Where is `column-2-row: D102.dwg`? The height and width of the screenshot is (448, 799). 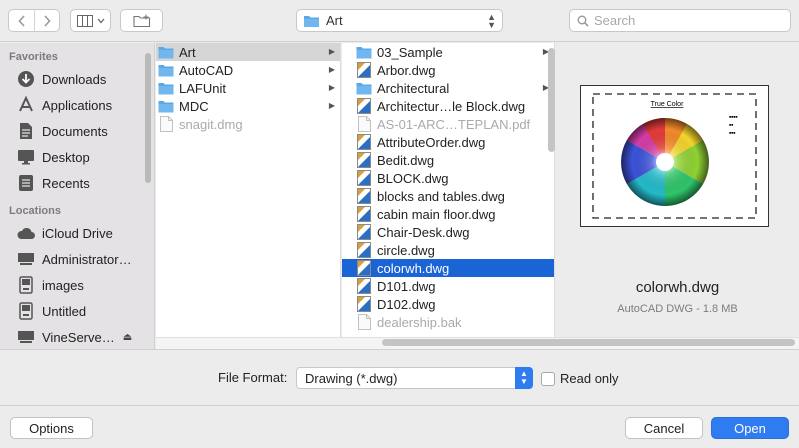 column-2-row: D102.dwg is located at coordinates (448, 304).